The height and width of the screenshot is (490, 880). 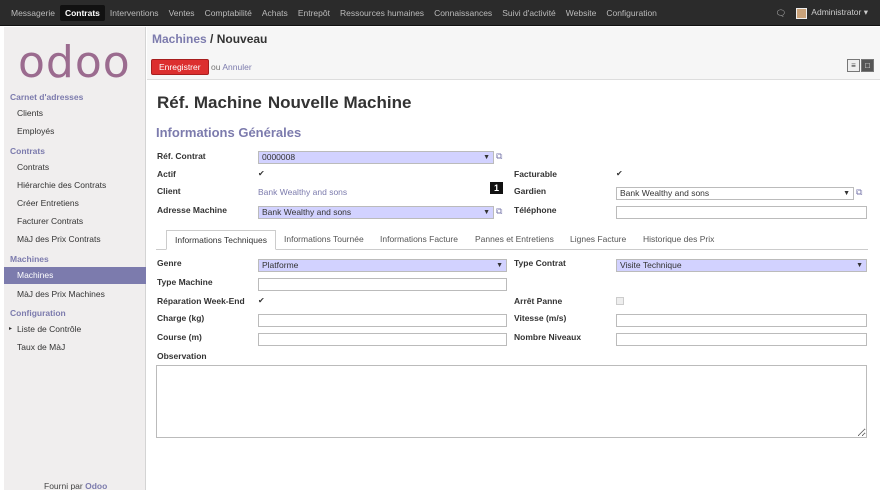 What do you see at coordinates (96, 485) in the screenshot?
I see `footer-brand-link: Odoo` at bounding box center [96, 485].